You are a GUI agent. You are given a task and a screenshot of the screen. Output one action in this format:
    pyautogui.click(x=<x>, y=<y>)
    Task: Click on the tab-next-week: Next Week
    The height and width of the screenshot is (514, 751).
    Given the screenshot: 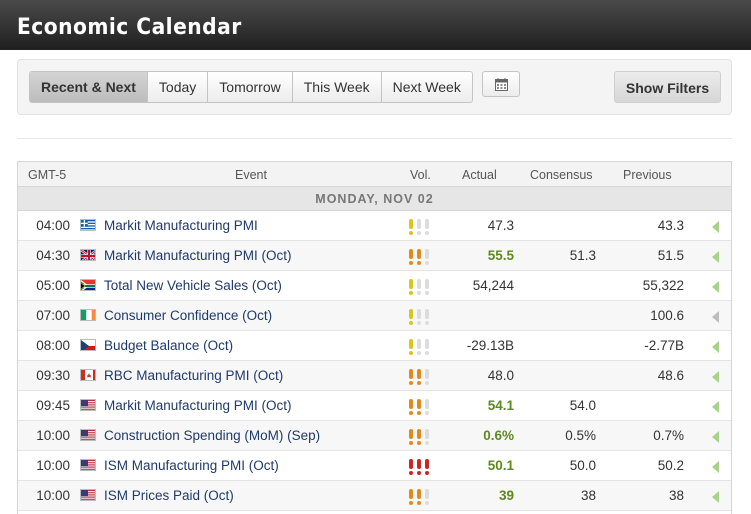 What is the action you would take?
    pyautogui.click(x=427, y=87)
    